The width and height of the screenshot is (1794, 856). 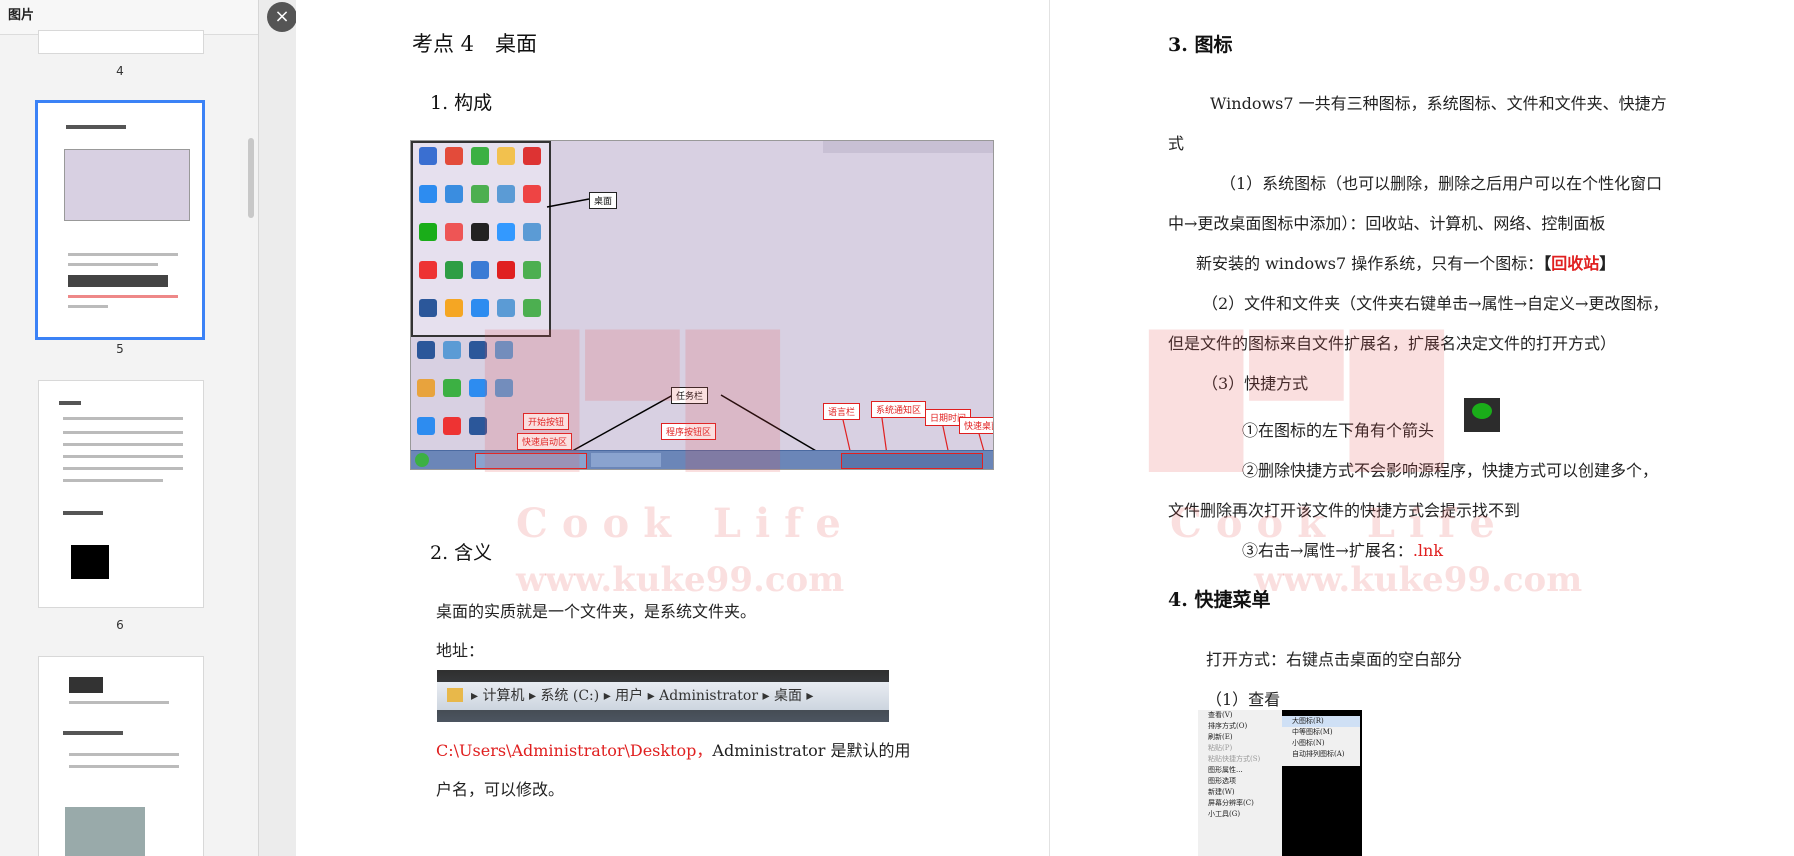 I want to click on bracket-close: 】, so click(x=1607, y=263).